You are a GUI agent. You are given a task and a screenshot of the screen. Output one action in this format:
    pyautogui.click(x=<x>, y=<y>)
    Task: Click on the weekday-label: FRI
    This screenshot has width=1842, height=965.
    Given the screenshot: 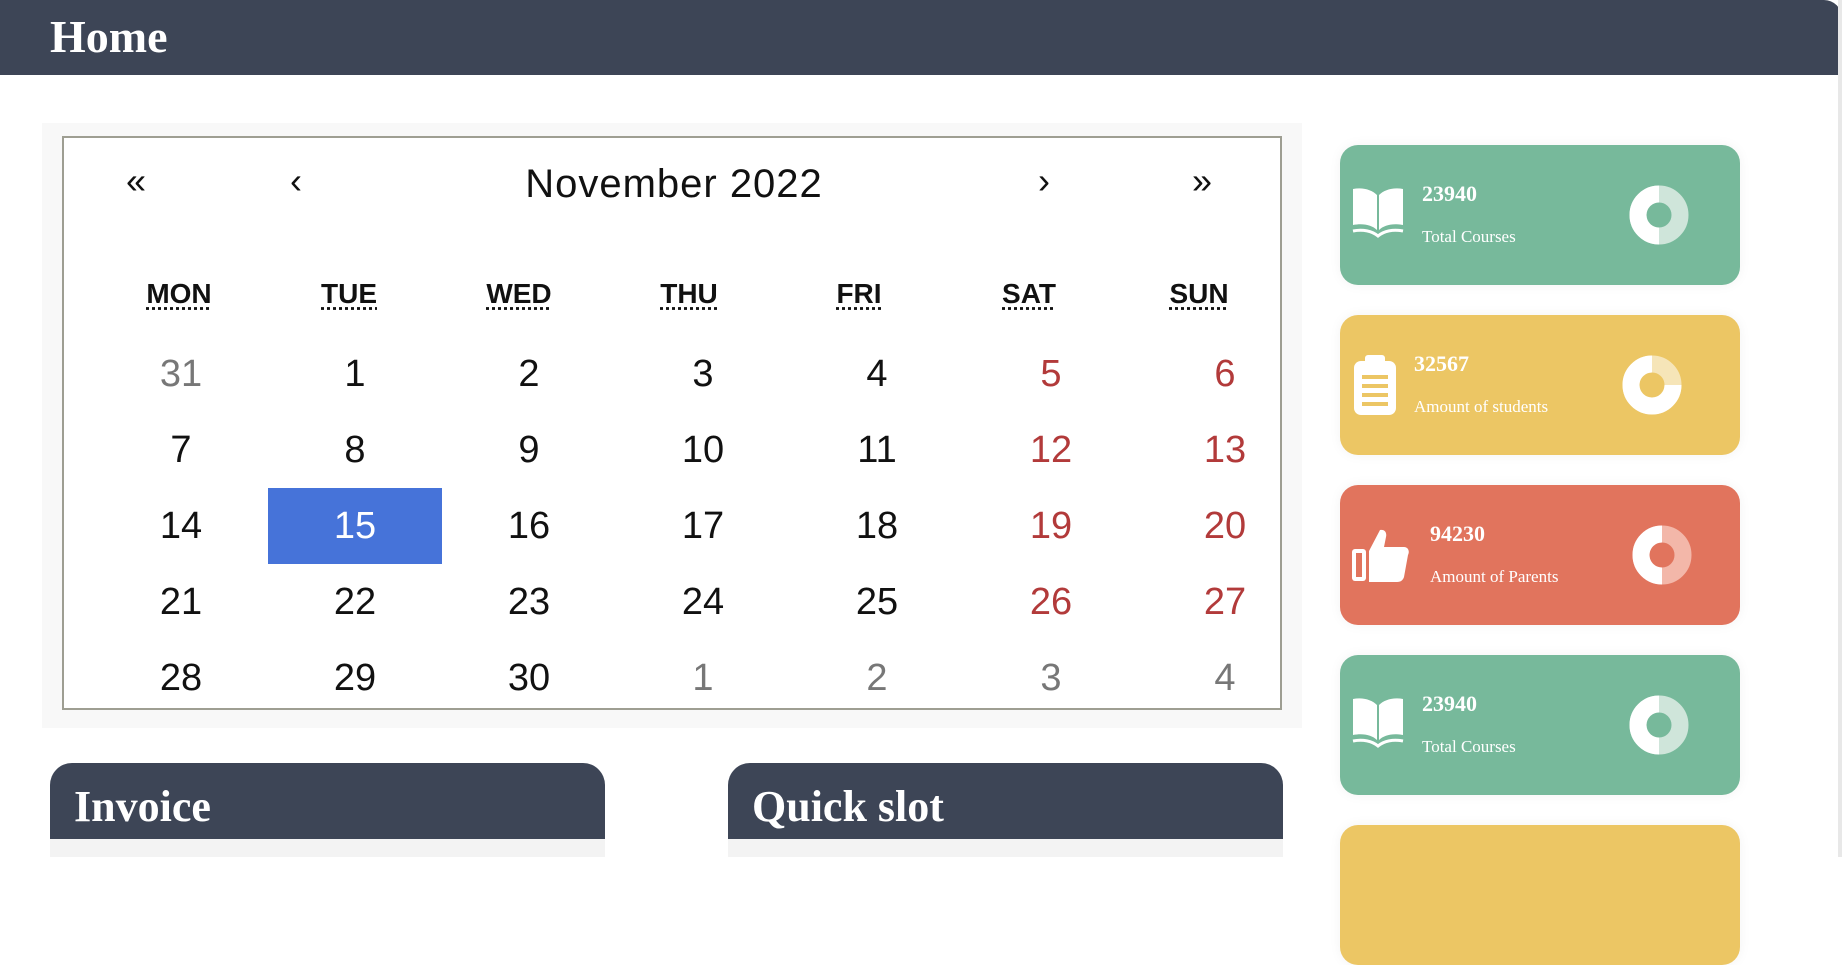 What is the action you would take?
    pyautogui.click(x=859, y=293)
    